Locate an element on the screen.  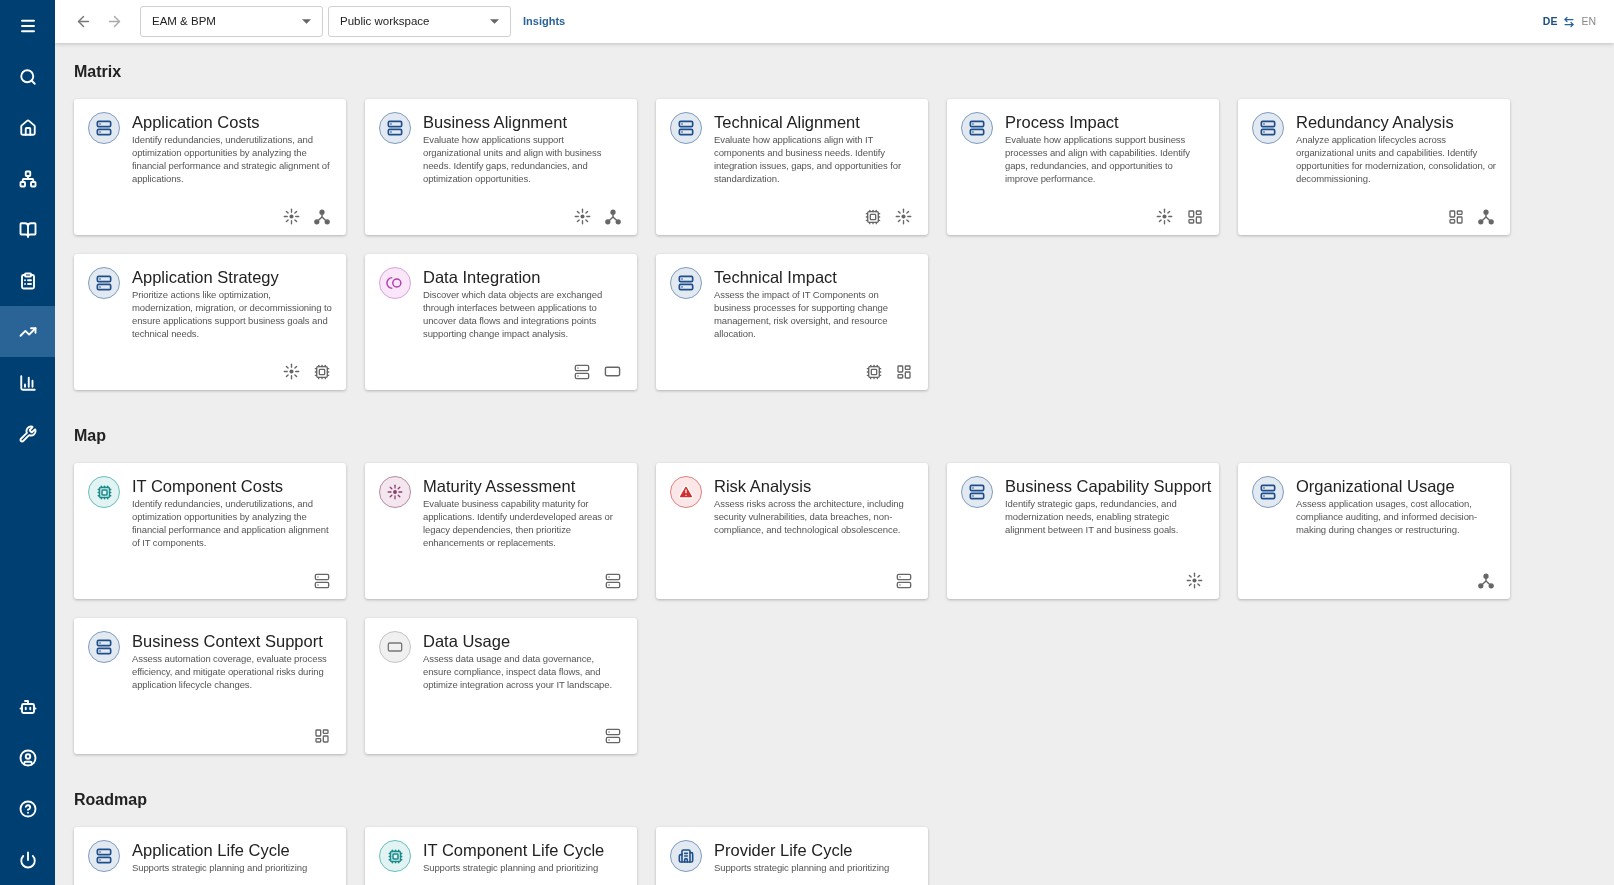
insight-card: Process Impact Evaluate how applications support business processes and align with capabilities. Identify gaps, redundancies, and opportunities to improve performance. is located at coordinates (1083, 167).